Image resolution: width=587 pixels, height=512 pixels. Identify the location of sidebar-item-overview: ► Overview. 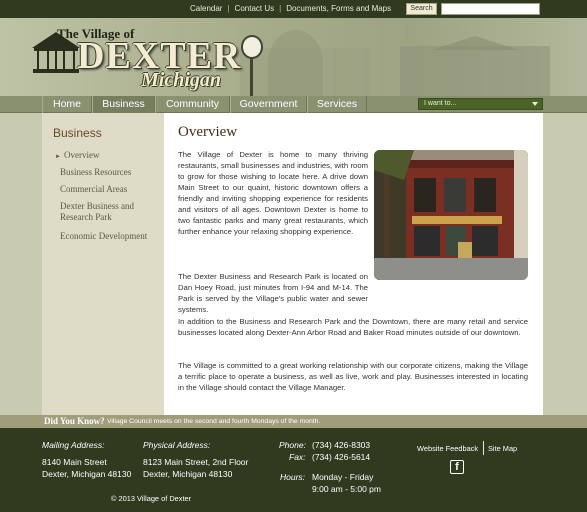
(105, 156).